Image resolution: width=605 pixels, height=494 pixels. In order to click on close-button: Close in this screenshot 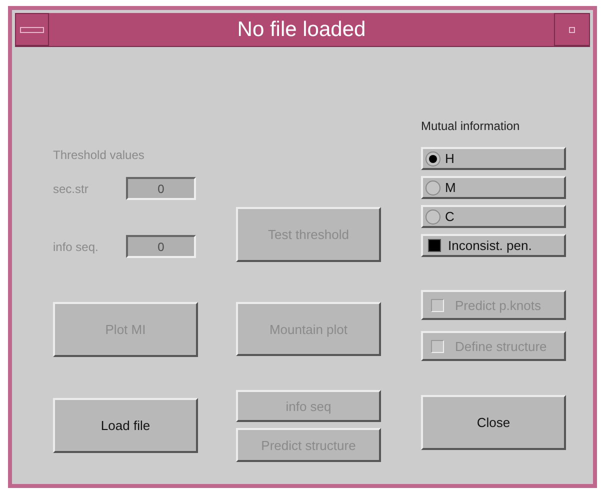, I will do `click(493, 422)`.